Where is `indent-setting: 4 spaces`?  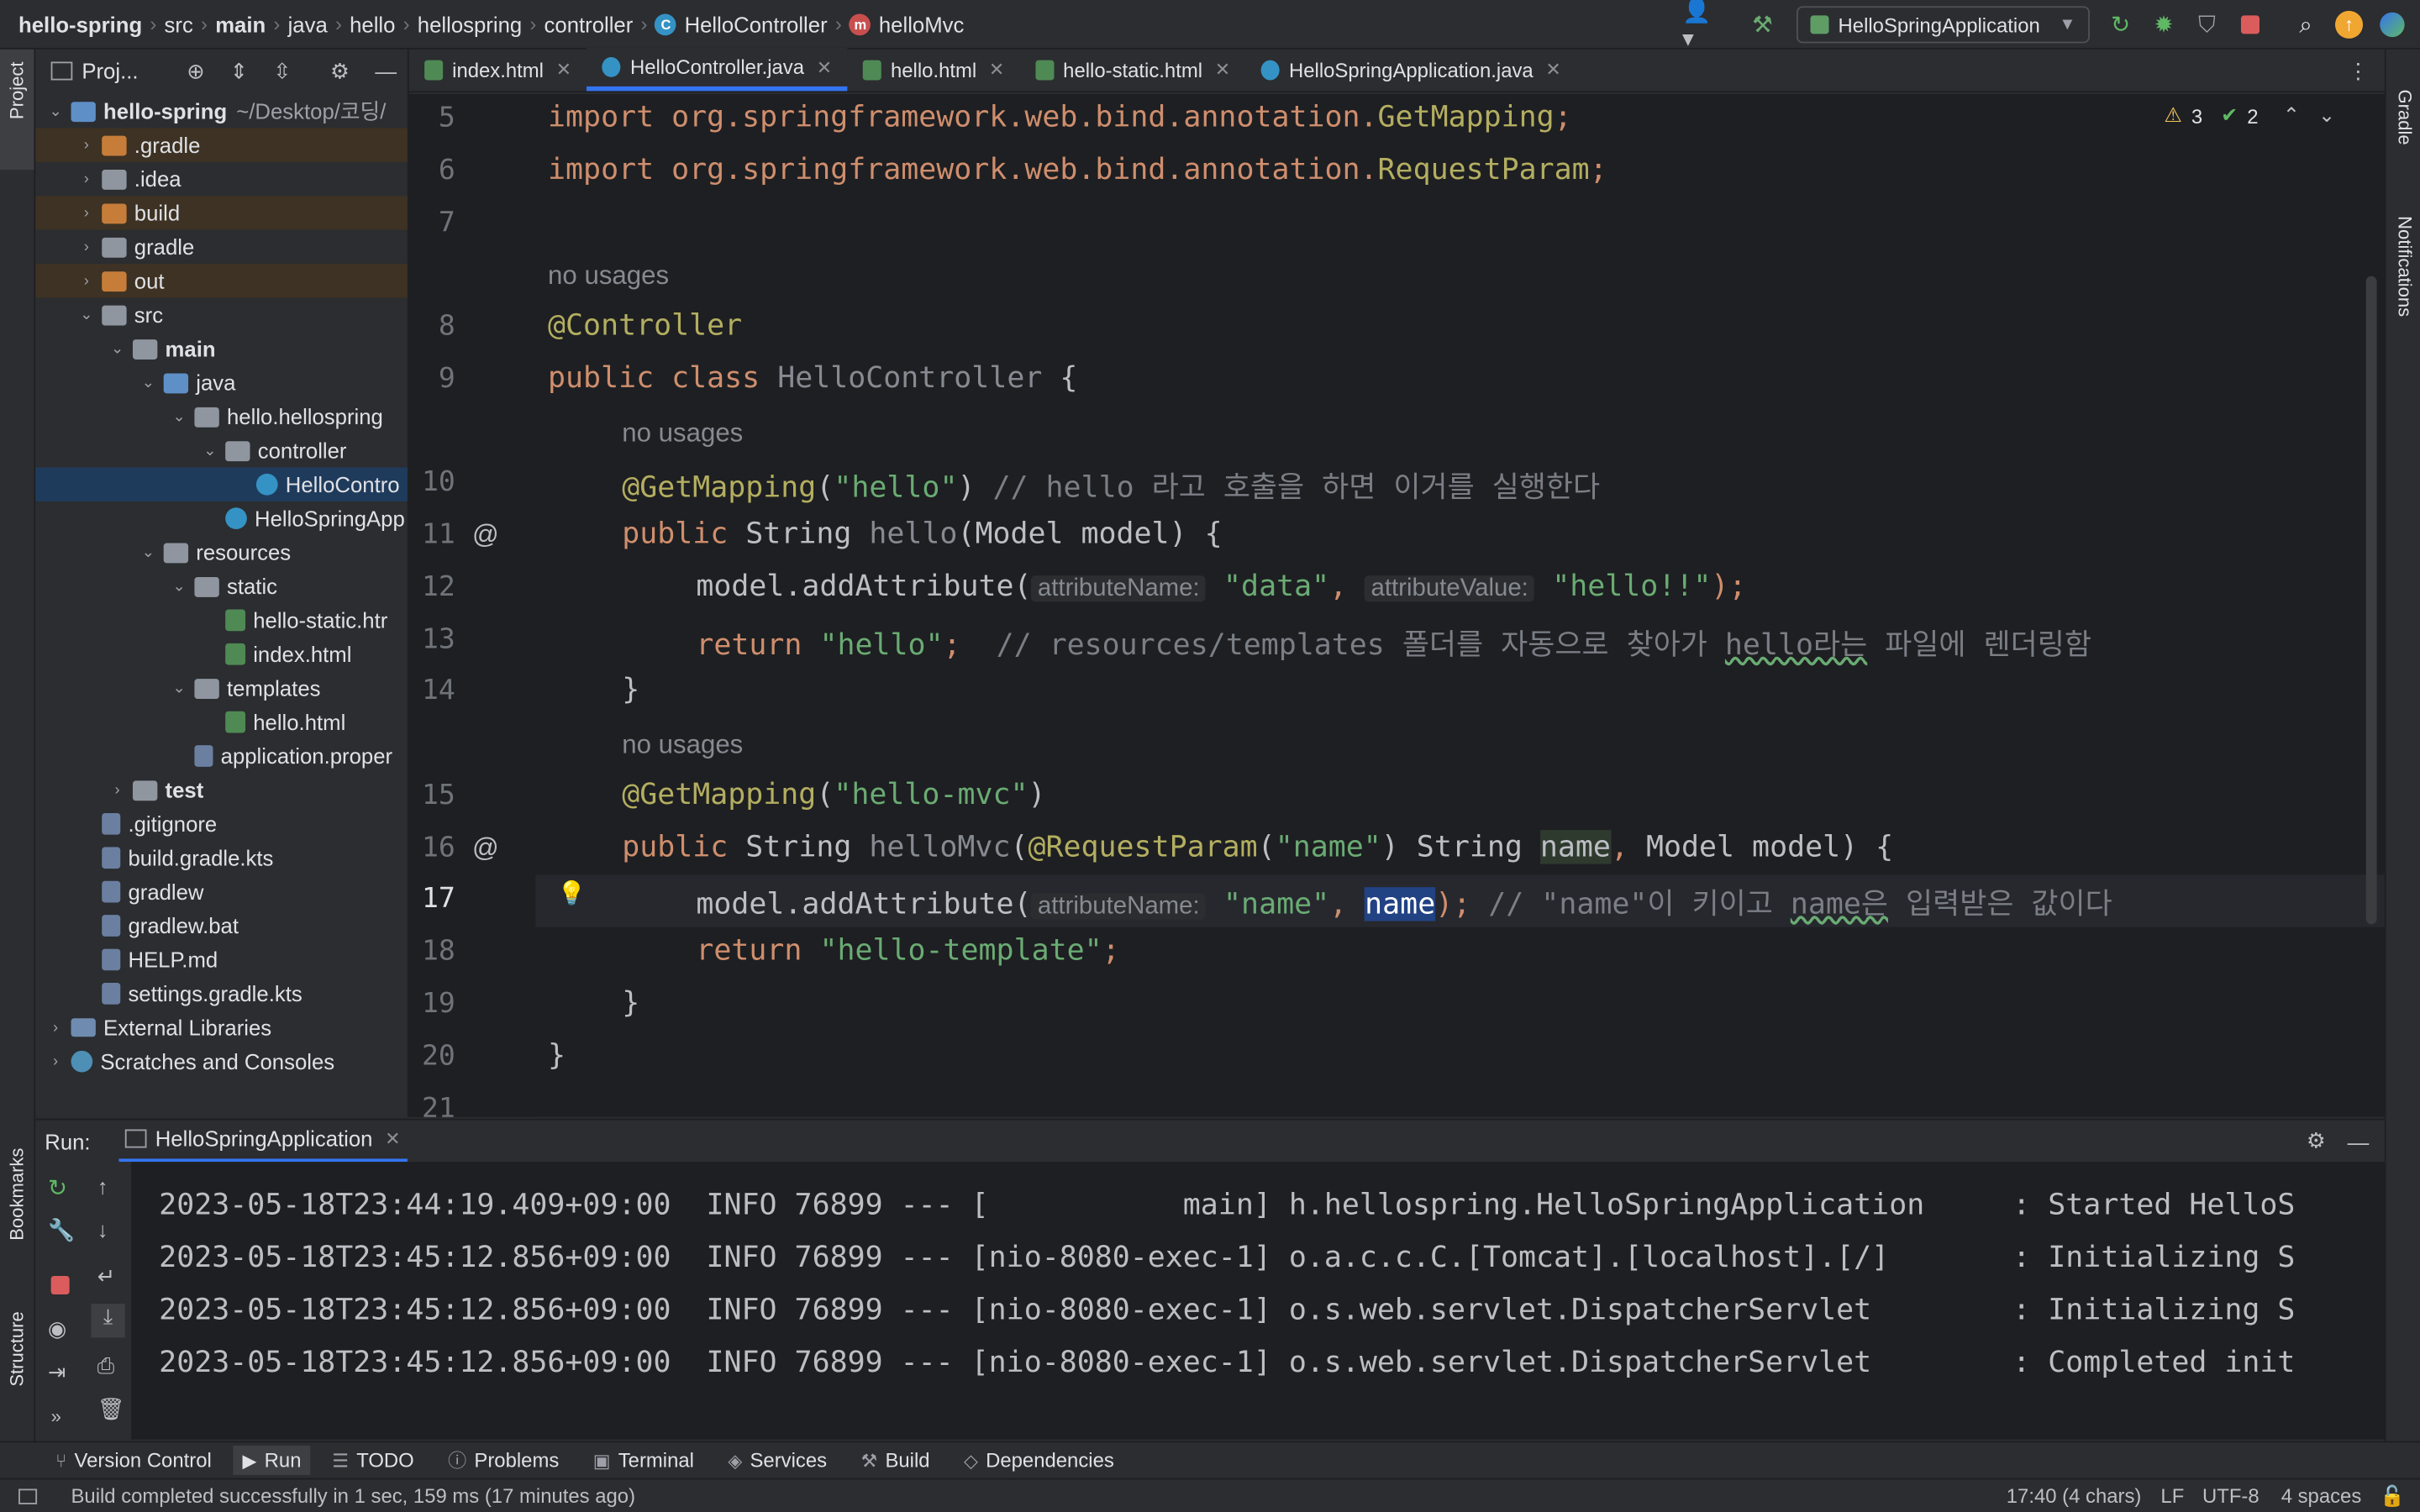
indent-setting: 4 spaces is located at coordinates (2322, 1496).